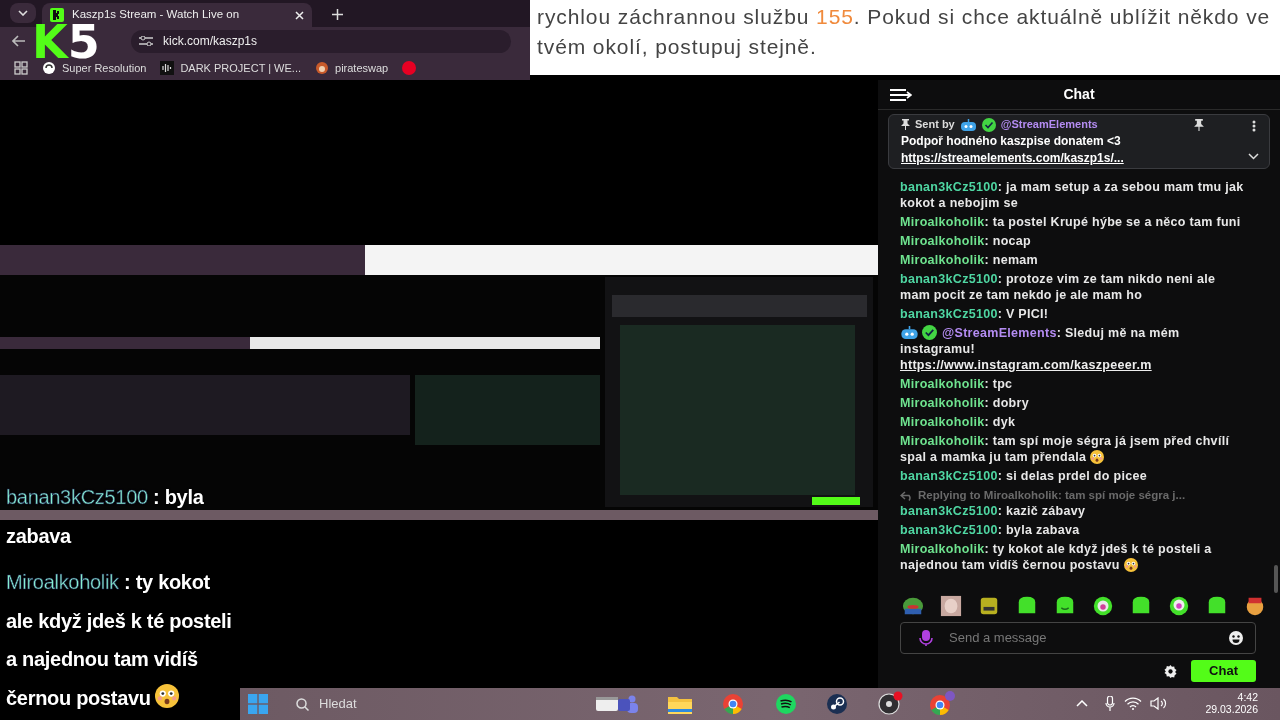 This screenshot has height=720, width=1280. What do you see at coordinates (1231, 709) in the screenshot?
I see `clock-date: 29.03.2026` at bounding box center [1231, 709].